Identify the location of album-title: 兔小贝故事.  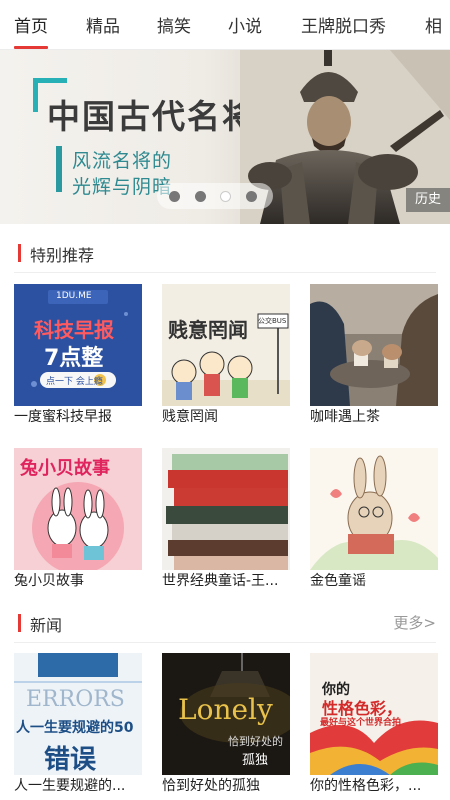
(84, 581).